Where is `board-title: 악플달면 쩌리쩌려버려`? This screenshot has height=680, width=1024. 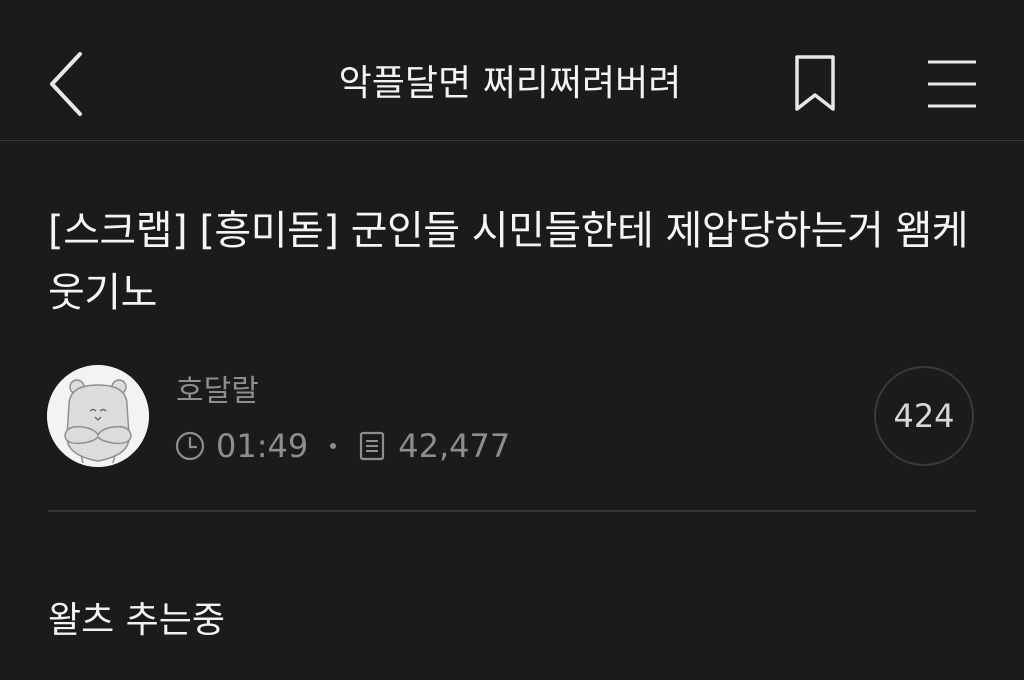 board-title: 악플달면 쩌리쩌려버려 is located at coordinates (510, 84).